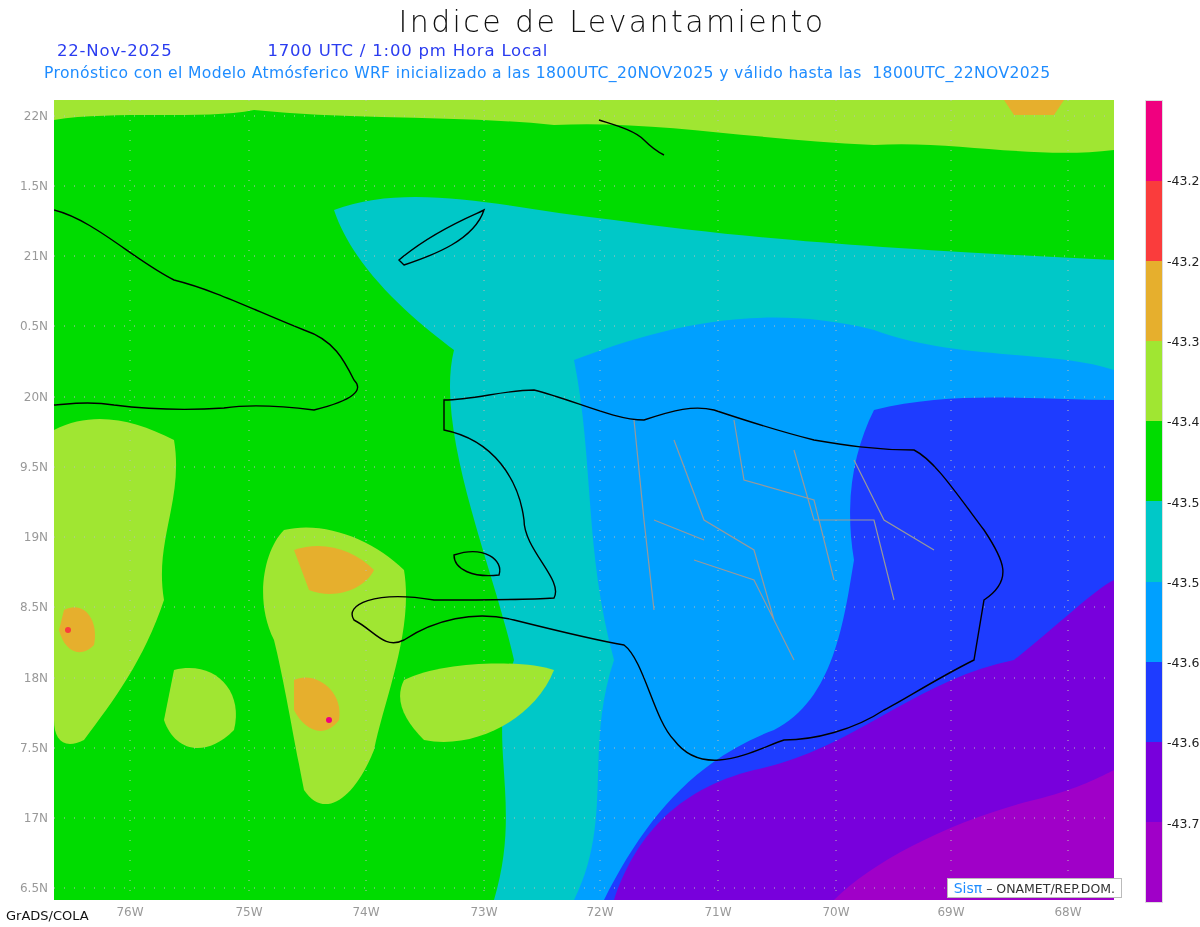 Image resolution: width=1200 pixels, height=927 pixels. What do you see at coordinates (366, 912) in the screenshot?
I see `longitude-label: 74W` at bounding box center [366, 912].